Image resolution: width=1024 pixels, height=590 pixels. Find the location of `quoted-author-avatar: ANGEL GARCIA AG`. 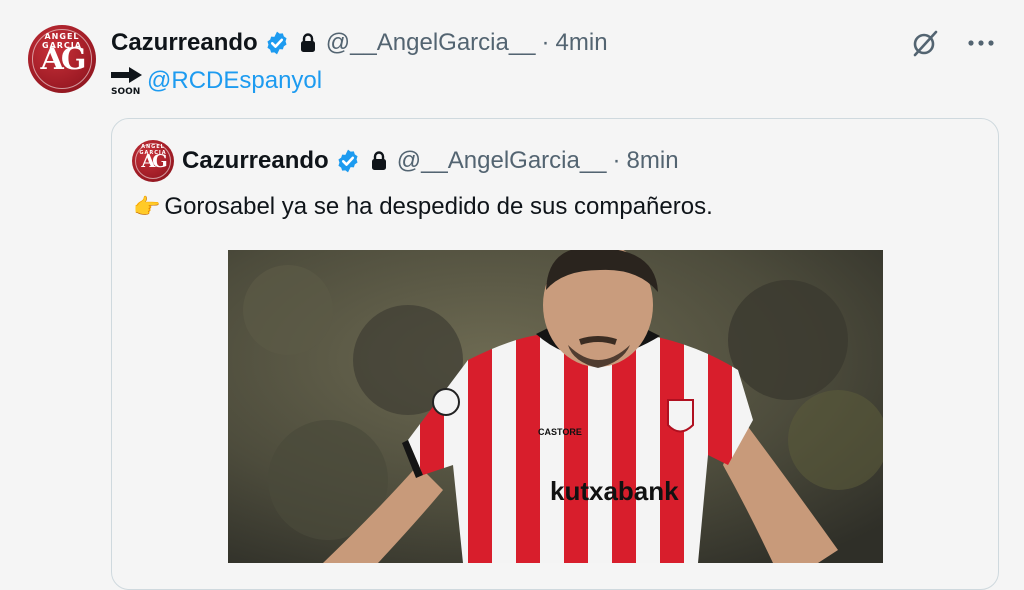

quoted-author-avatar: ANGEL GARCIA AG is located at coordinates (153, 161).